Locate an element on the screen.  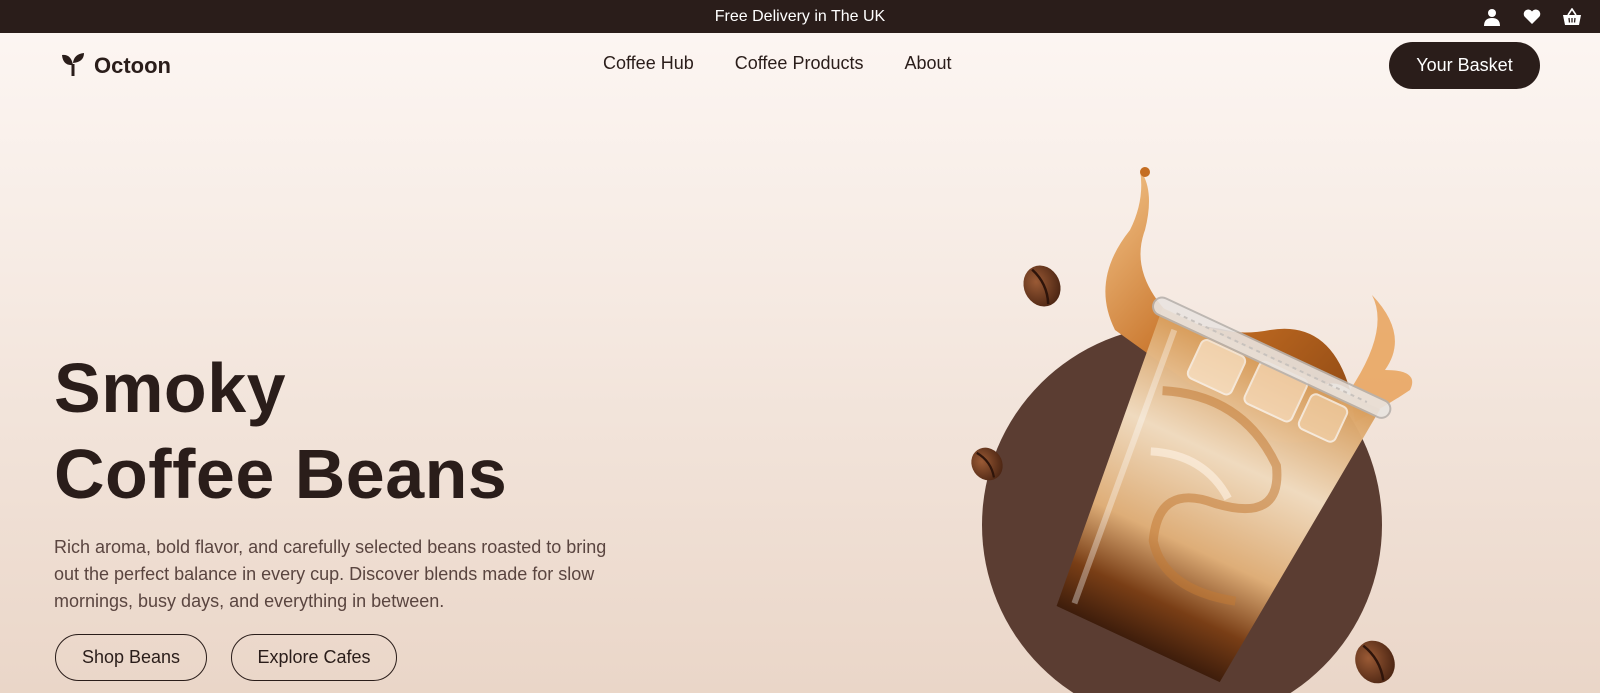
your-basket-button: Your Basket is located at coordinates (1464, 65).